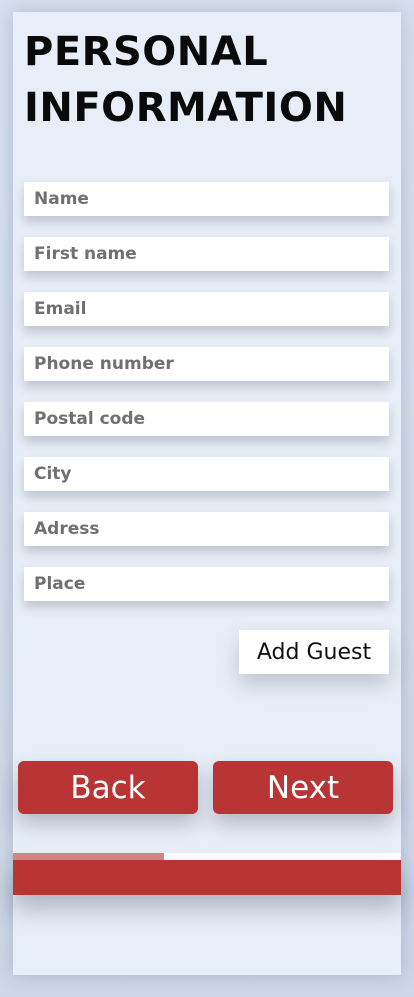  I want to click on page-title: PERSONAL INFORMATION, so click(186, 80).